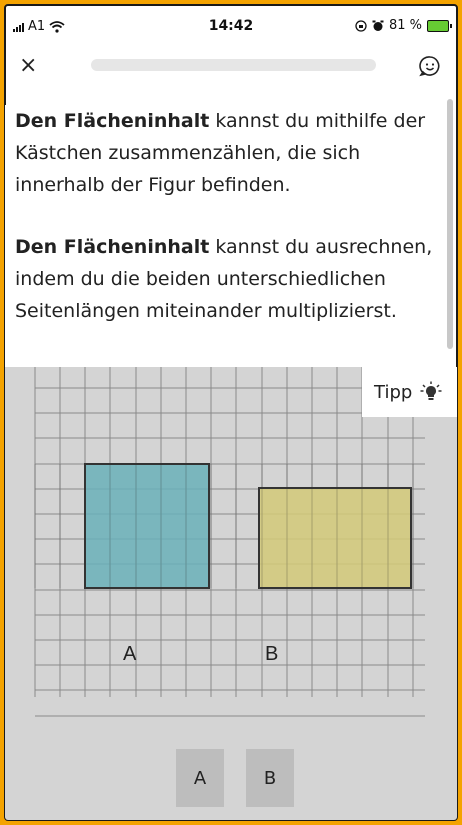  I want to click on top-bar: ×, so click(231, 65).